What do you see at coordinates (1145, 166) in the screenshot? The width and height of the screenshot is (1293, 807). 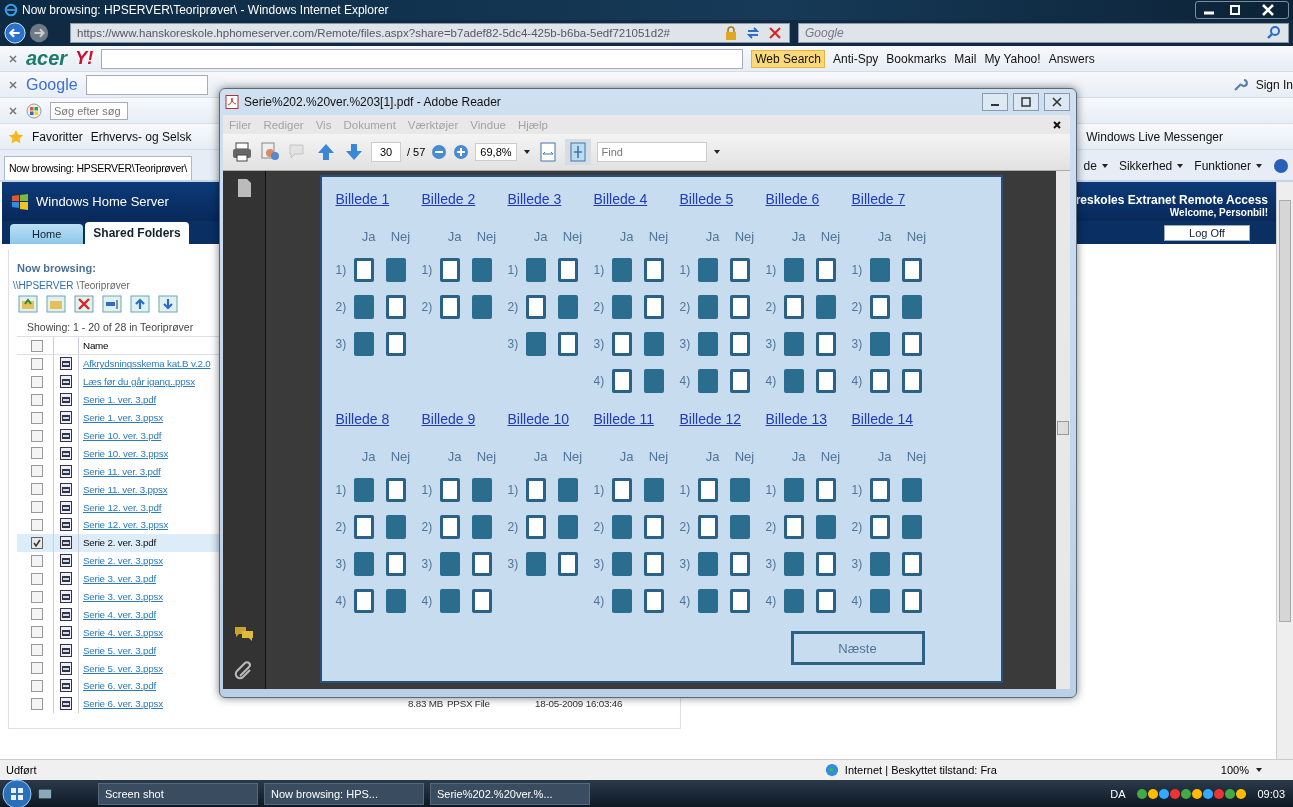 I see `command-button: Sikkerhed` at bounding box center [1145, 166].